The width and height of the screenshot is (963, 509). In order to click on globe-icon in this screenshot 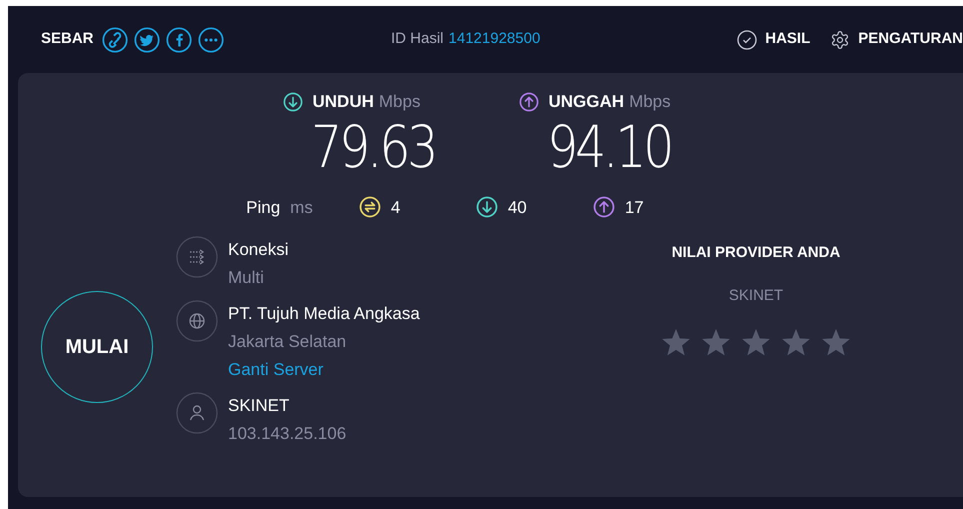, I will do `click(197, 321)`.